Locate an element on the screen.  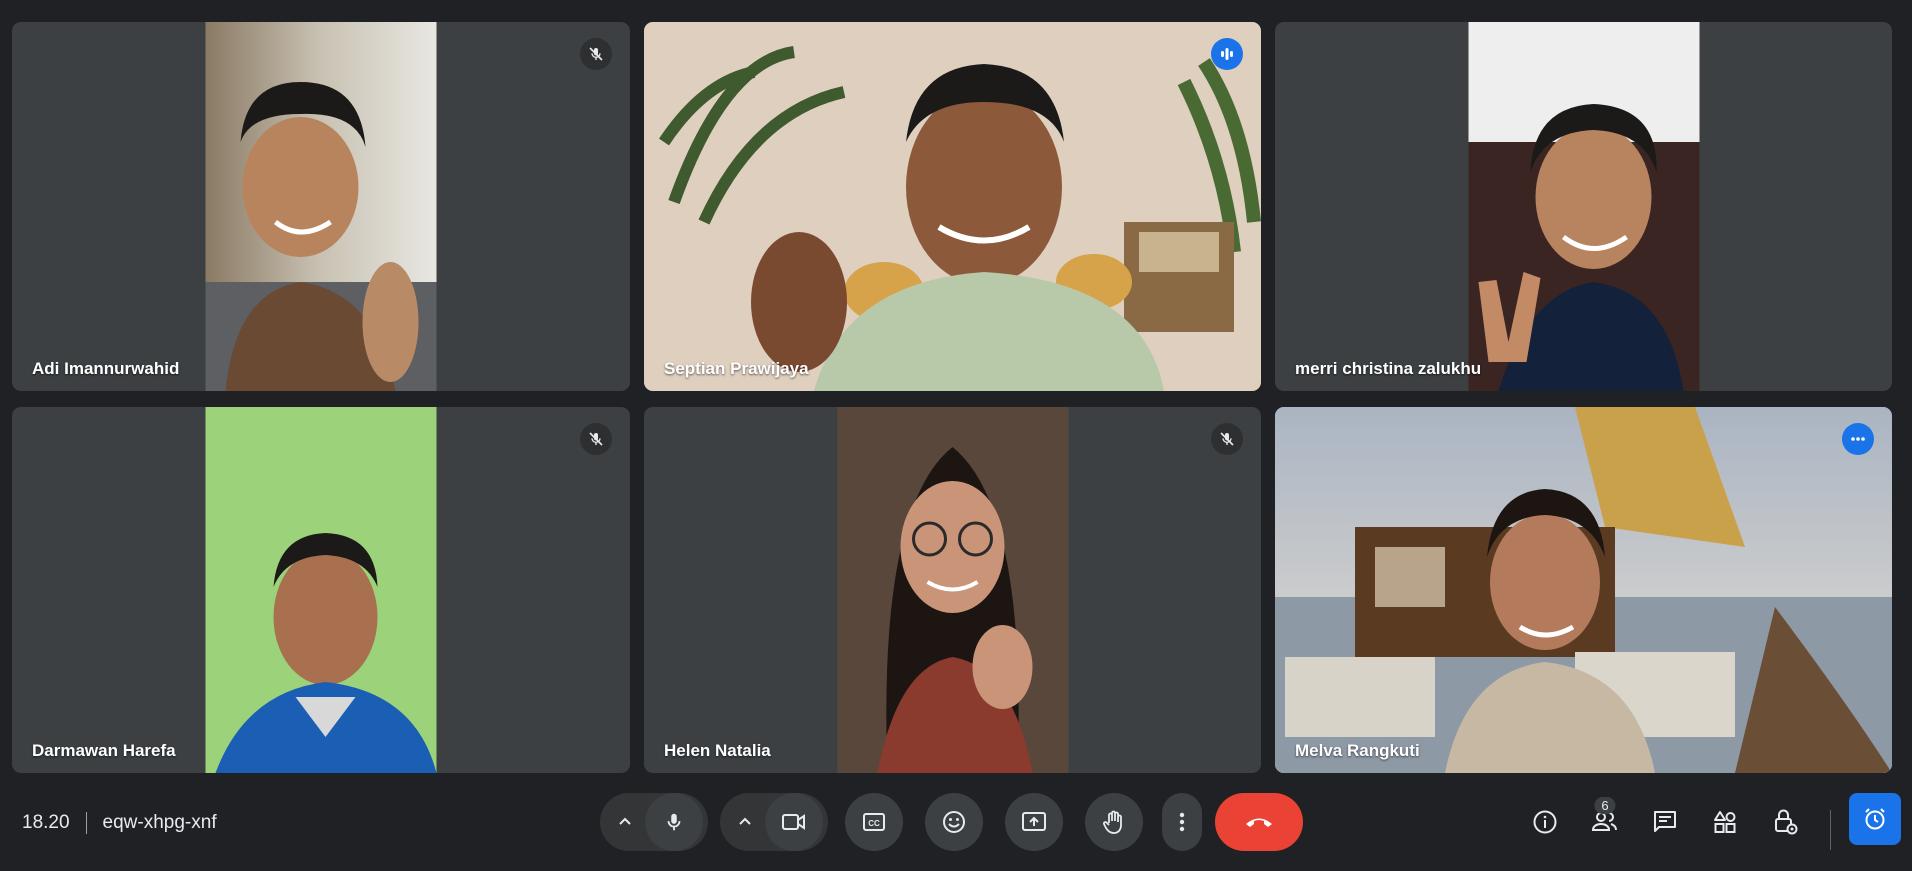
participant-name: merri christina zalukhu is located at coordinates (1388, 368).